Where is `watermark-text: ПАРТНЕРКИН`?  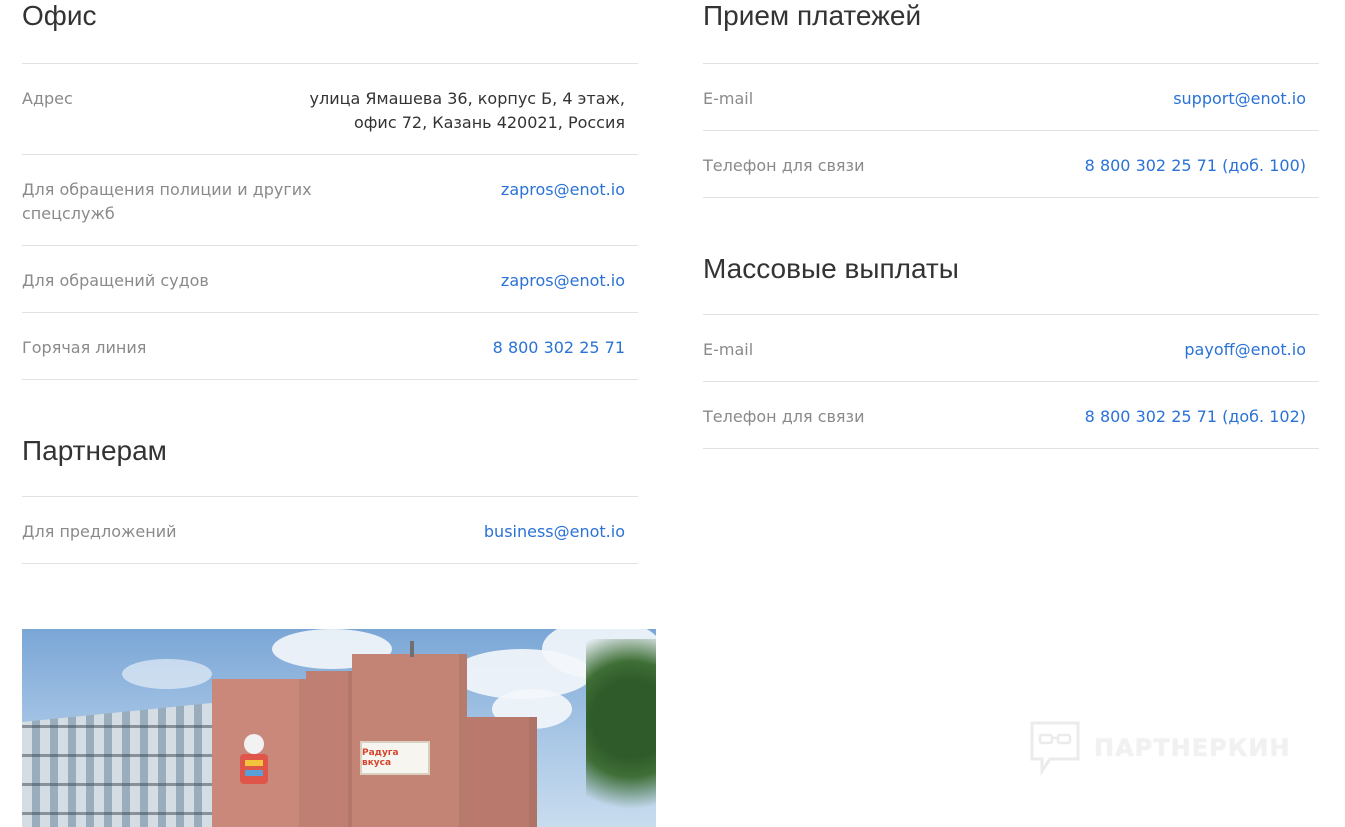
watermark-text: ПАРТНЕРКИН is located at coordinates (1192, 748).